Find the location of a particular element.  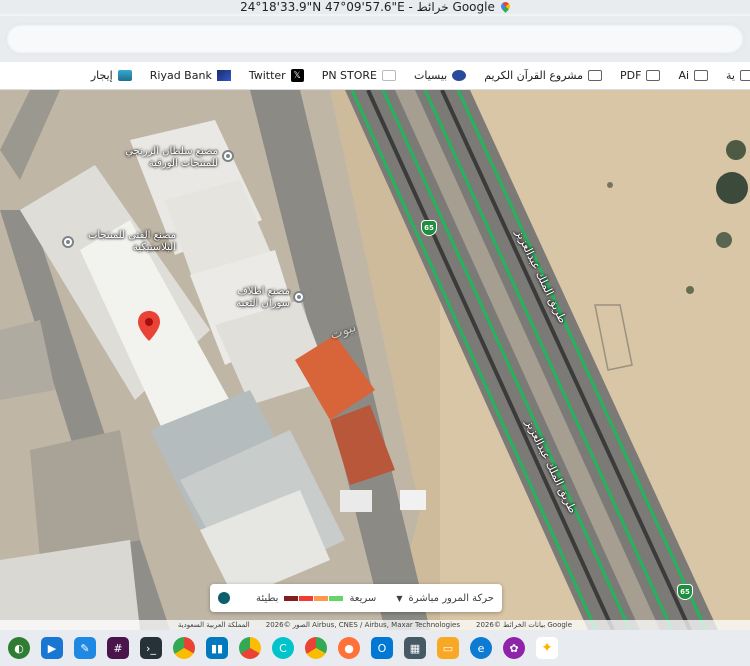

bookmark-label: PDF is located at coordinates (631, 75).